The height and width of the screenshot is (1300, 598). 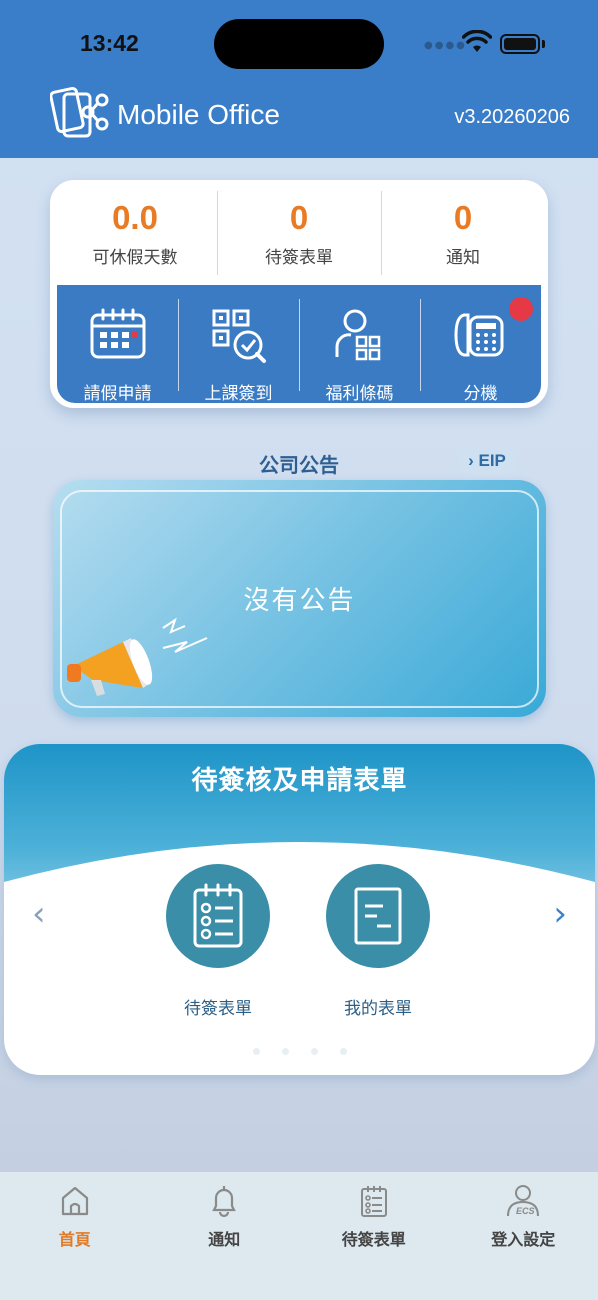 I want to click on welfare-barcode-button: 福利條碼, so click(x=359, y=344).